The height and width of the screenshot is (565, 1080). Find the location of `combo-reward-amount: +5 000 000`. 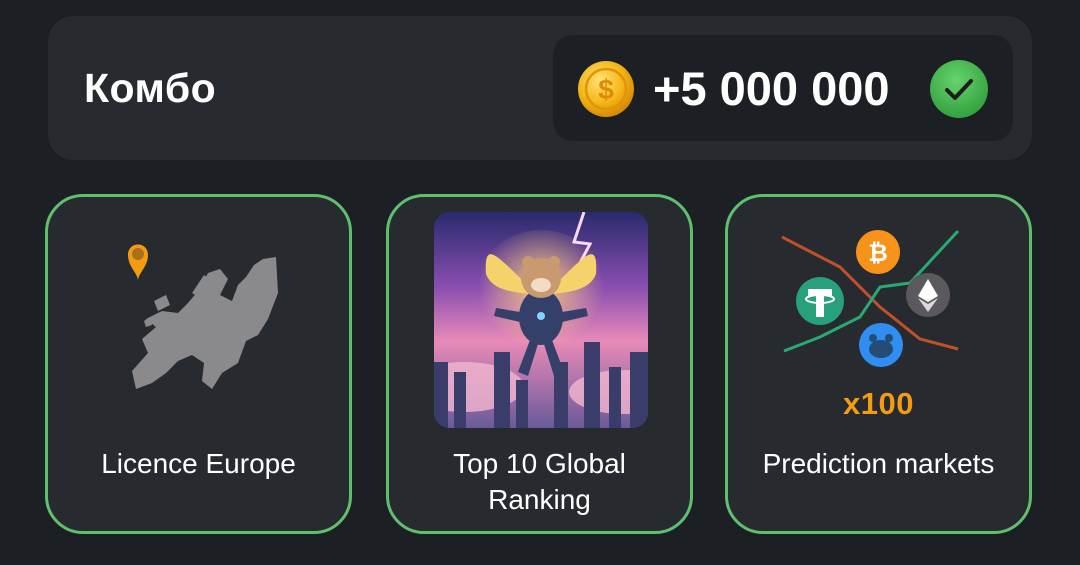

combo-reward-amount: +5 000 000 is located at coordinates (771, 88).